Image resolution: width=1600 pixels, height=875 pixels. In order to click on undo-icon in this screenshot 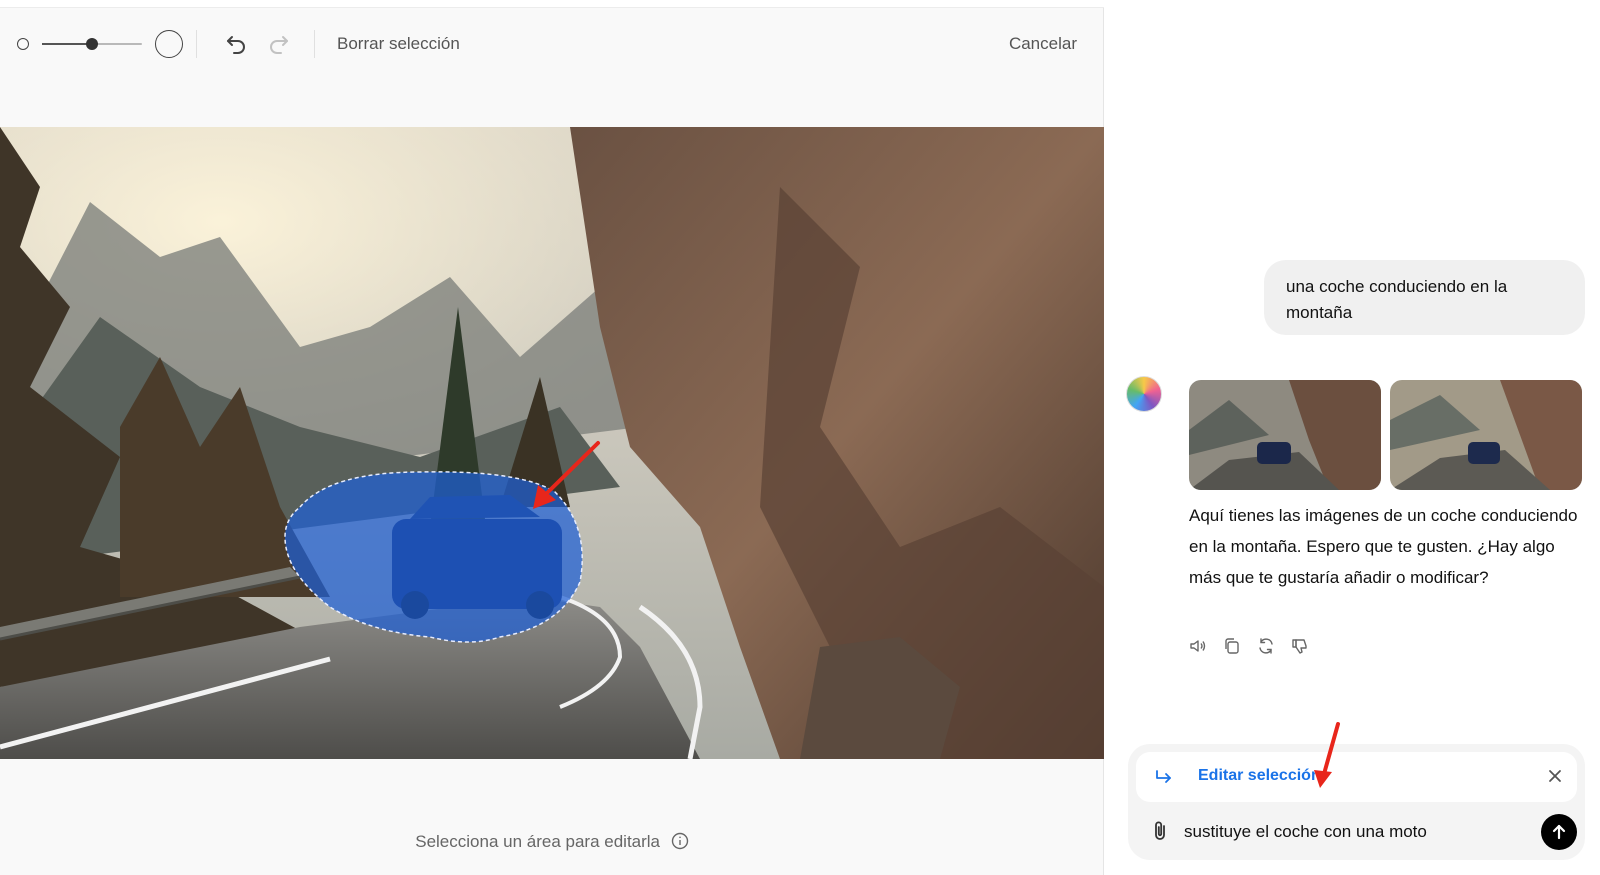, I will do `click(236, 44)`.